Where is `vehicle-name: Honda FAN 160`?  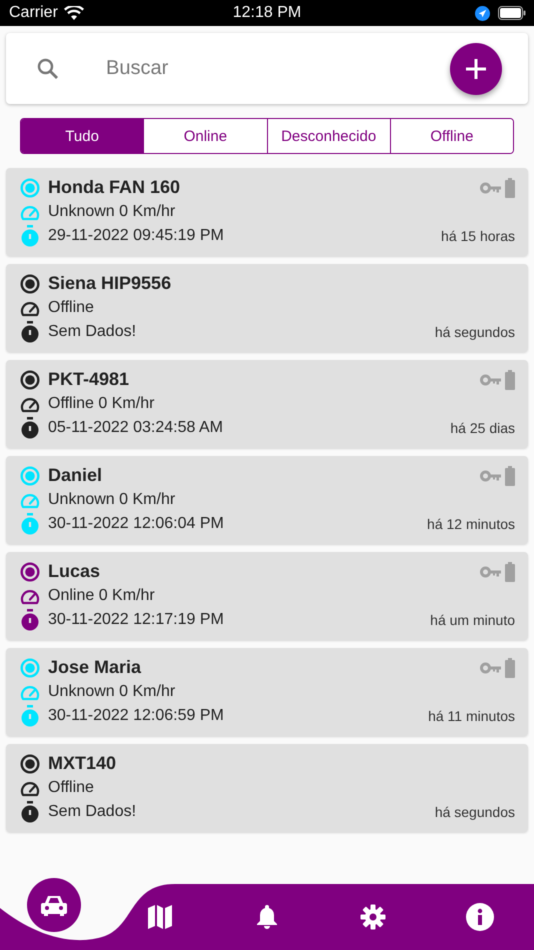
vehicle-name: Honda FAN 160 is located at coordinates (114, 187).